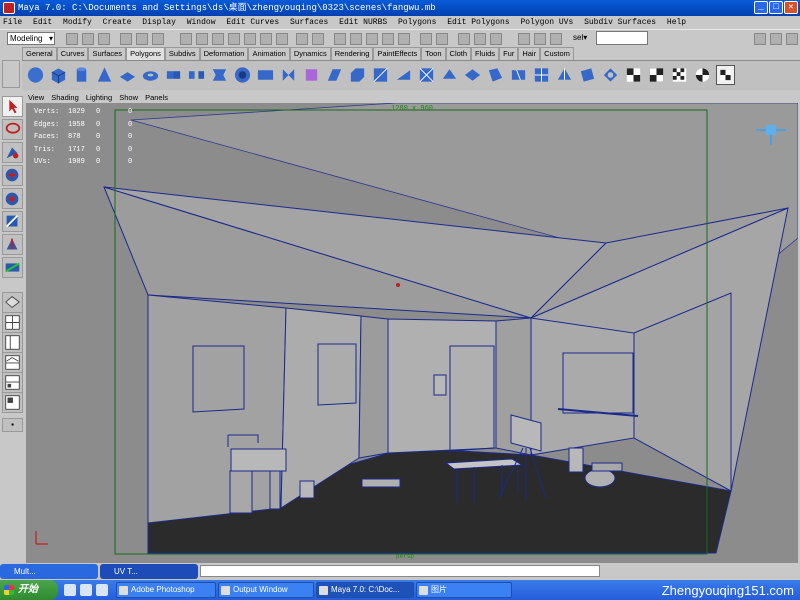 The width and height of the screenshot is (800, 600). What do you see at coordinates (201, 22) in the screenshot?
I see `menu-window: Window` at bounding box center [201, 22].